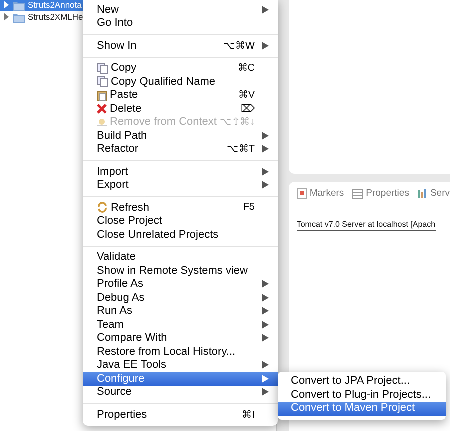 This screenshot has width=450, height=431. What do you see at coordinates (246, 68) in the screenshot?
I see `shortcut-text: ⌘C` at bounding box center [246, 68].